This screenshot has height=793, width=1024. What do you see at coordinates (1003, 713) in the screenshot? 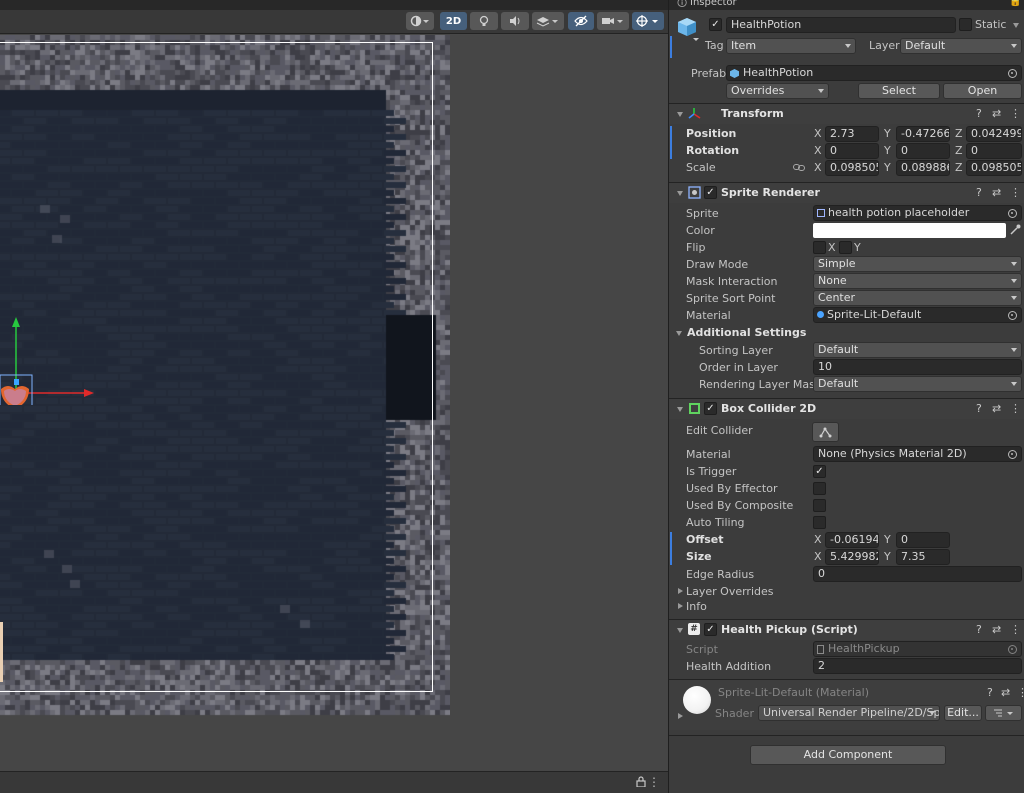
I see `shader-options-dropdown` at bounding box center [1003, 713].